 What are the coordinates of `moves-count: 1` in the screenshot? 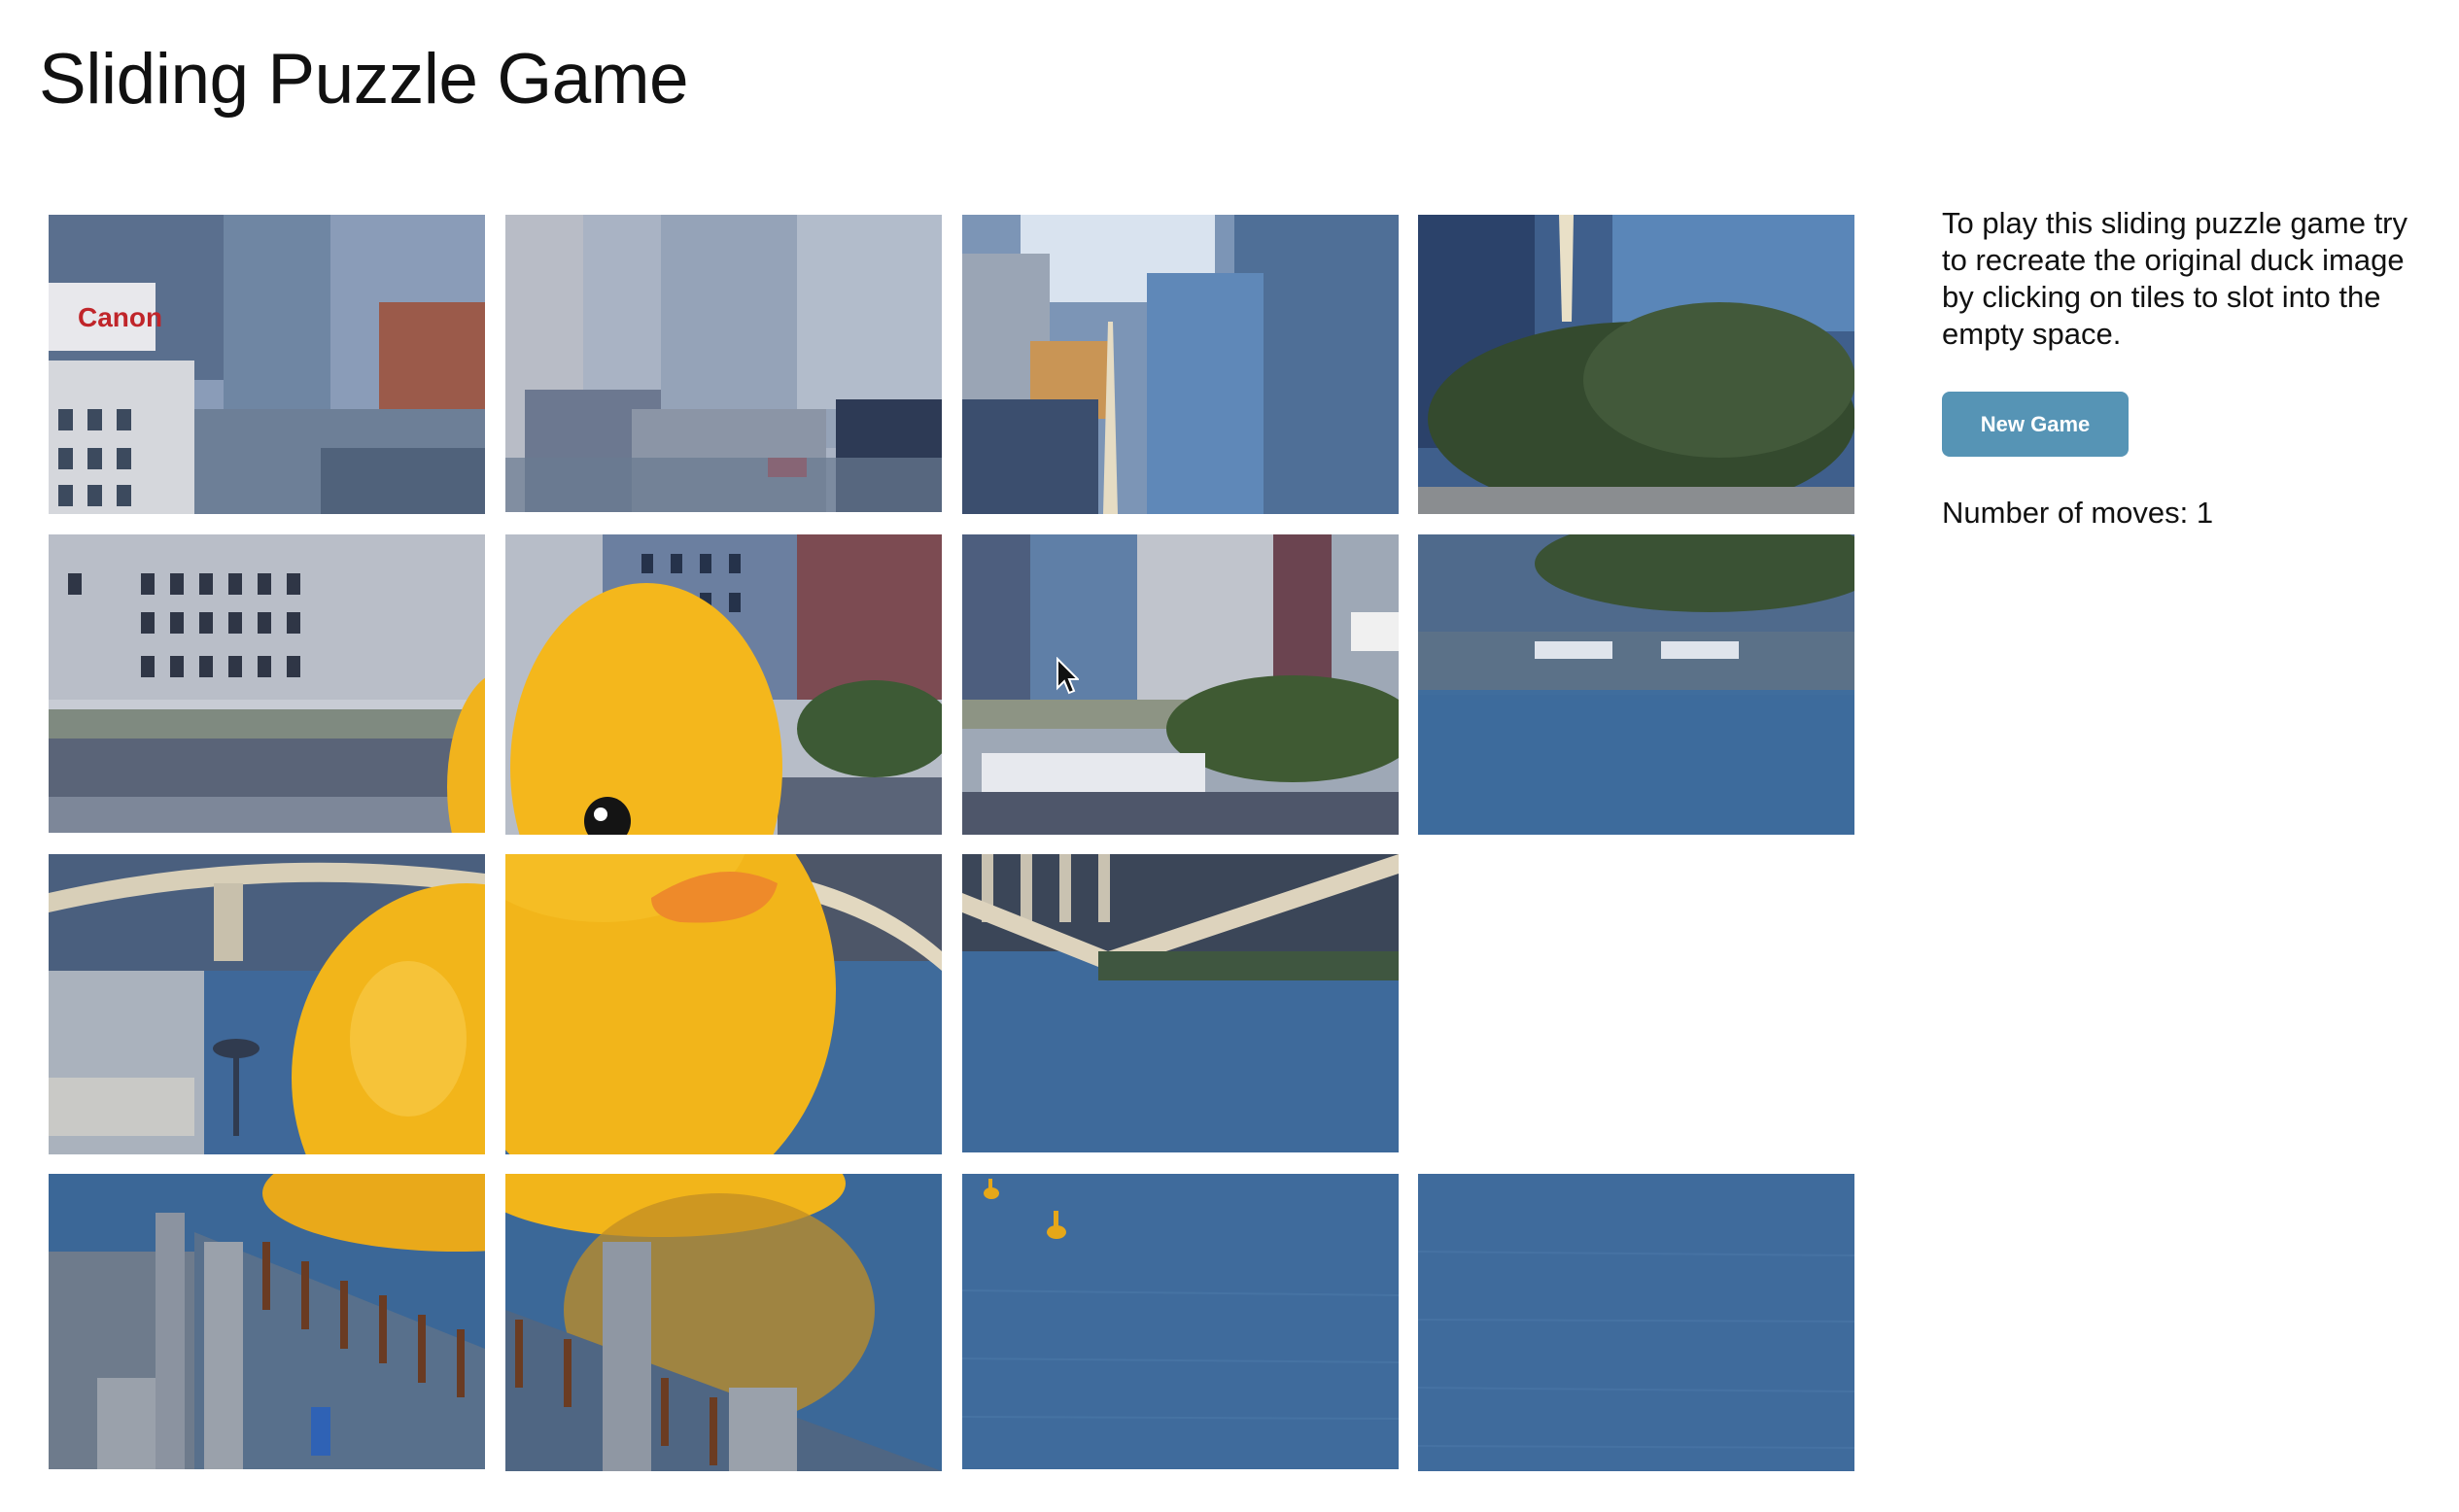 It's located at (2205, 513).